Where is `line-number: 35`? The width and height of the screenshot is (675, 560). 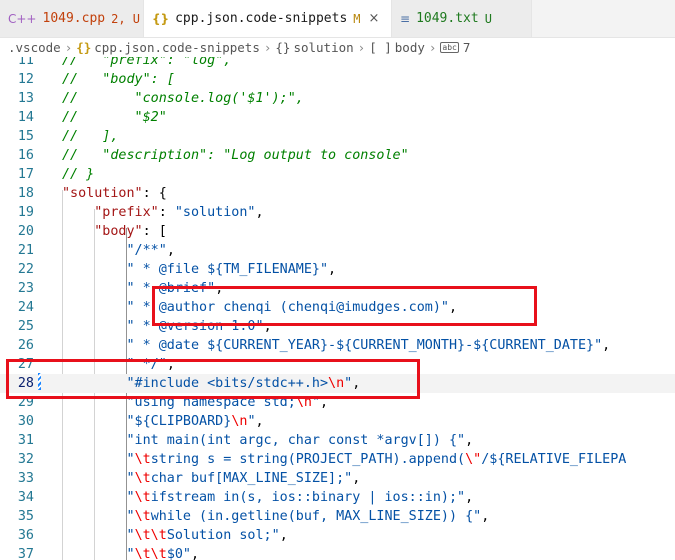
line-number: 35 is located at coordinates (25, 516).